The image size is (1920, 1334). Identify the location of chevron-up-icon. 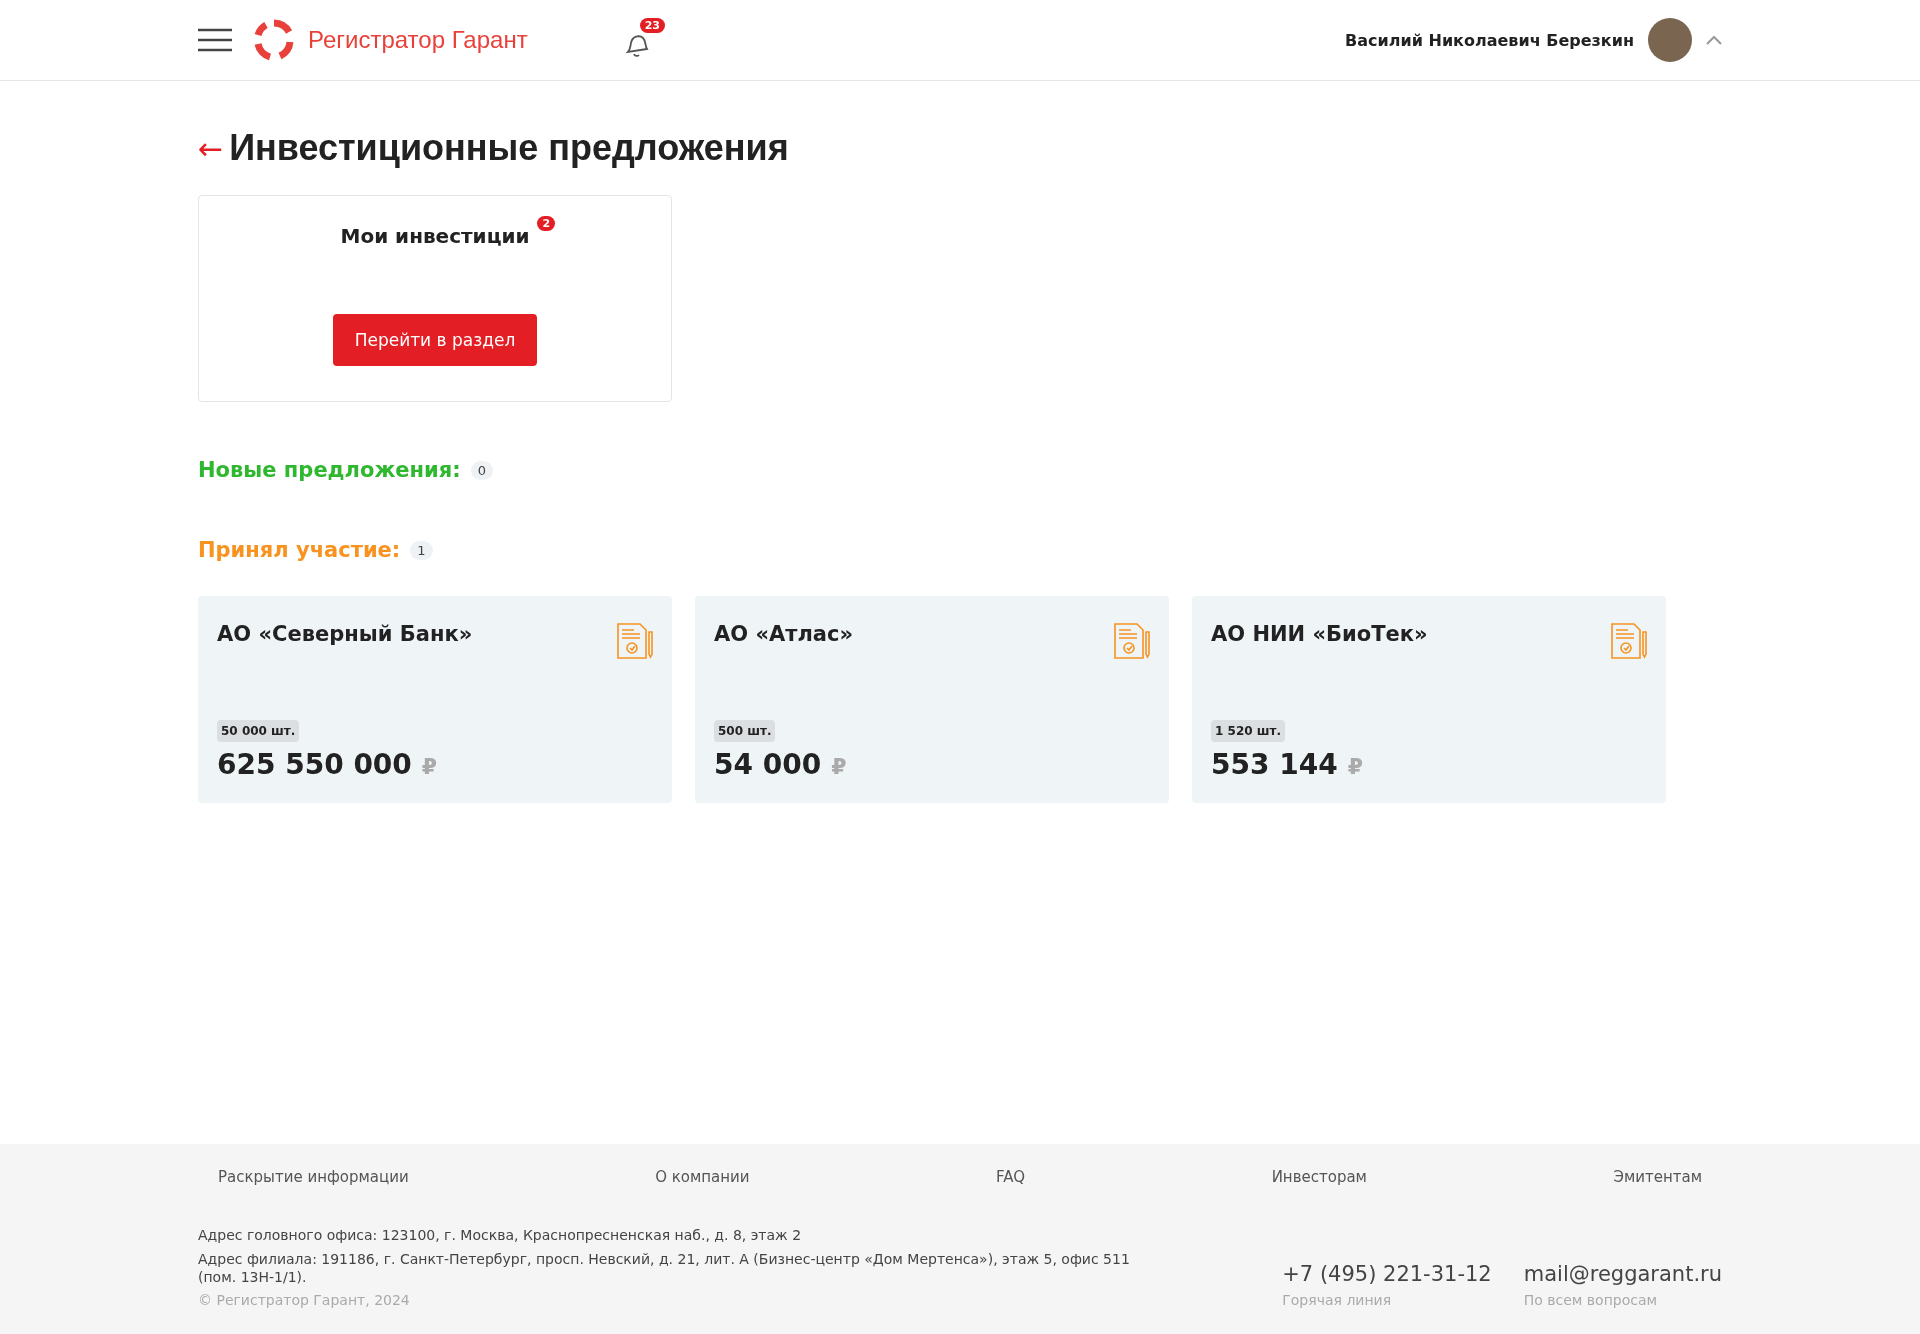
(1714, 40).